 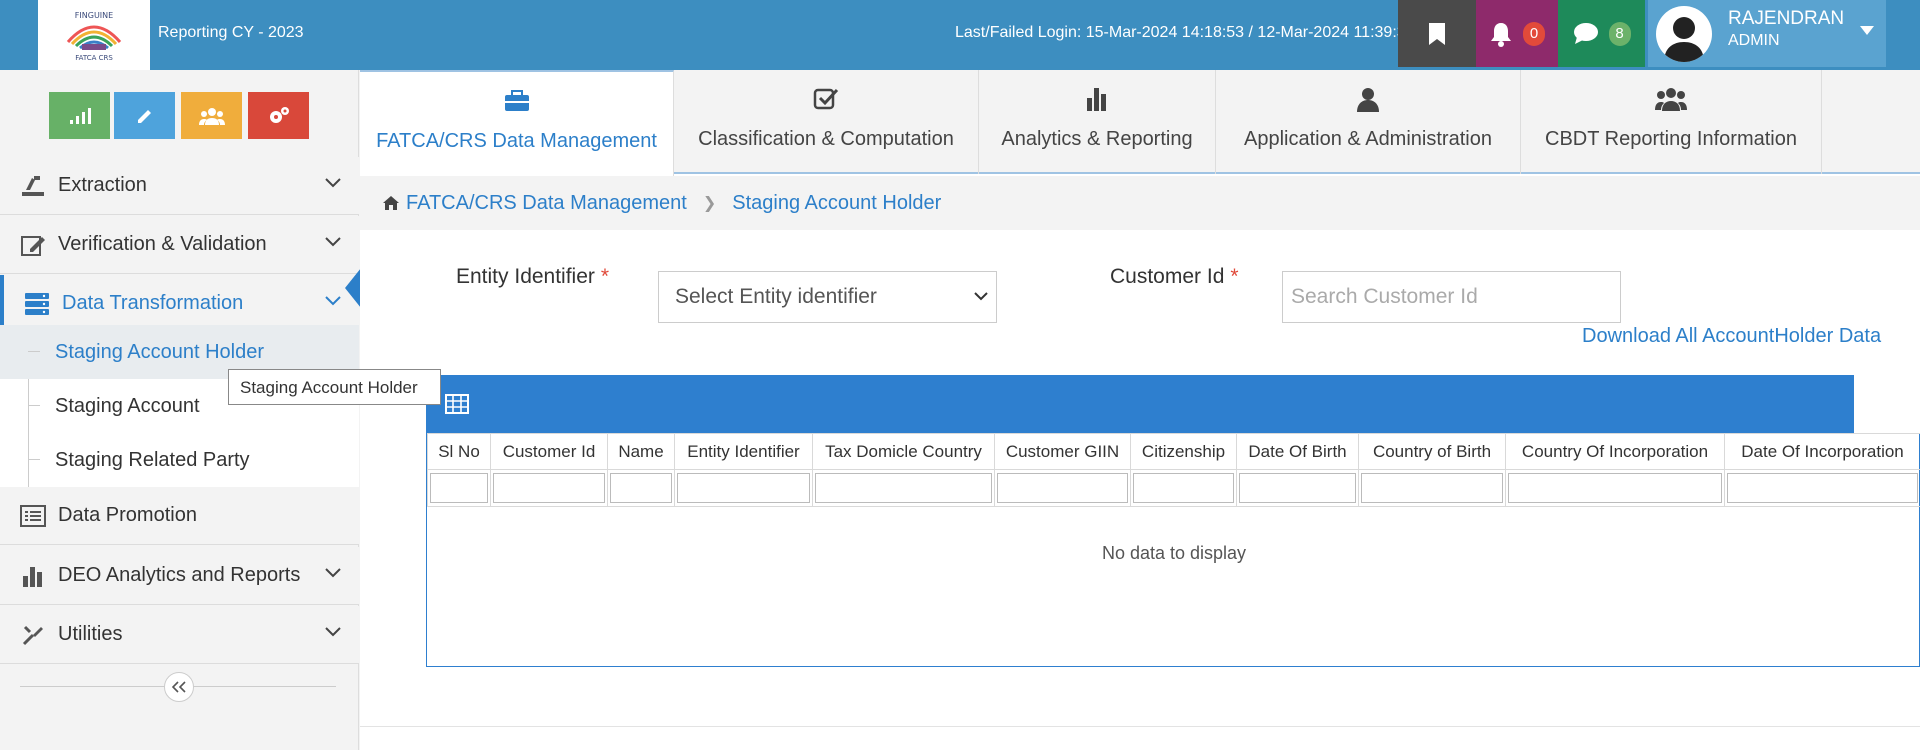 What do you see at coordinates (231, 32) in the screenshot?
I see `reporting-year: Reporting CY - 2023` at bounding box center [231, 32].